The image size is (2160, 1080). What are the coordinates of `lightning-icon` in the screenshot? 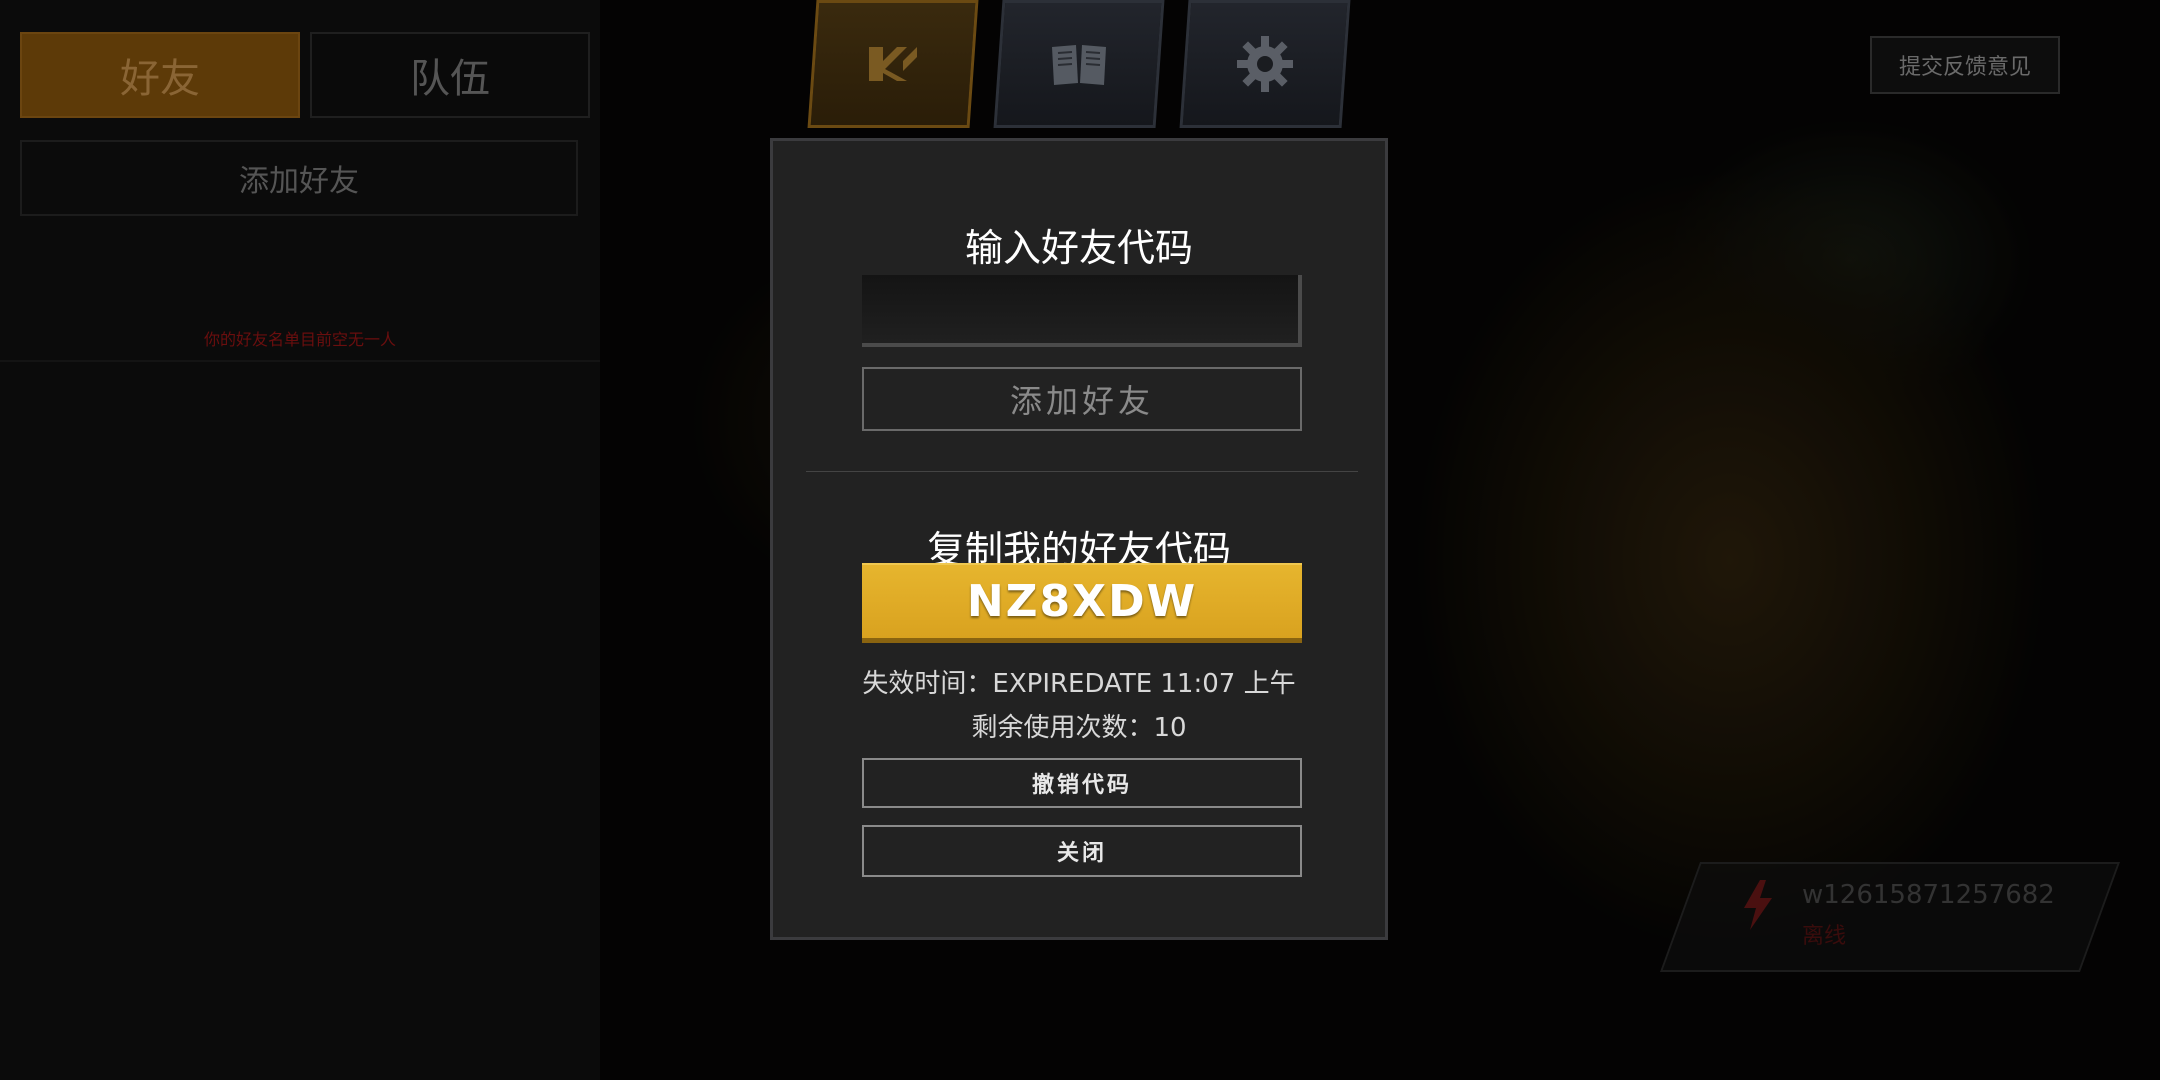 It's located at (1758, 905).